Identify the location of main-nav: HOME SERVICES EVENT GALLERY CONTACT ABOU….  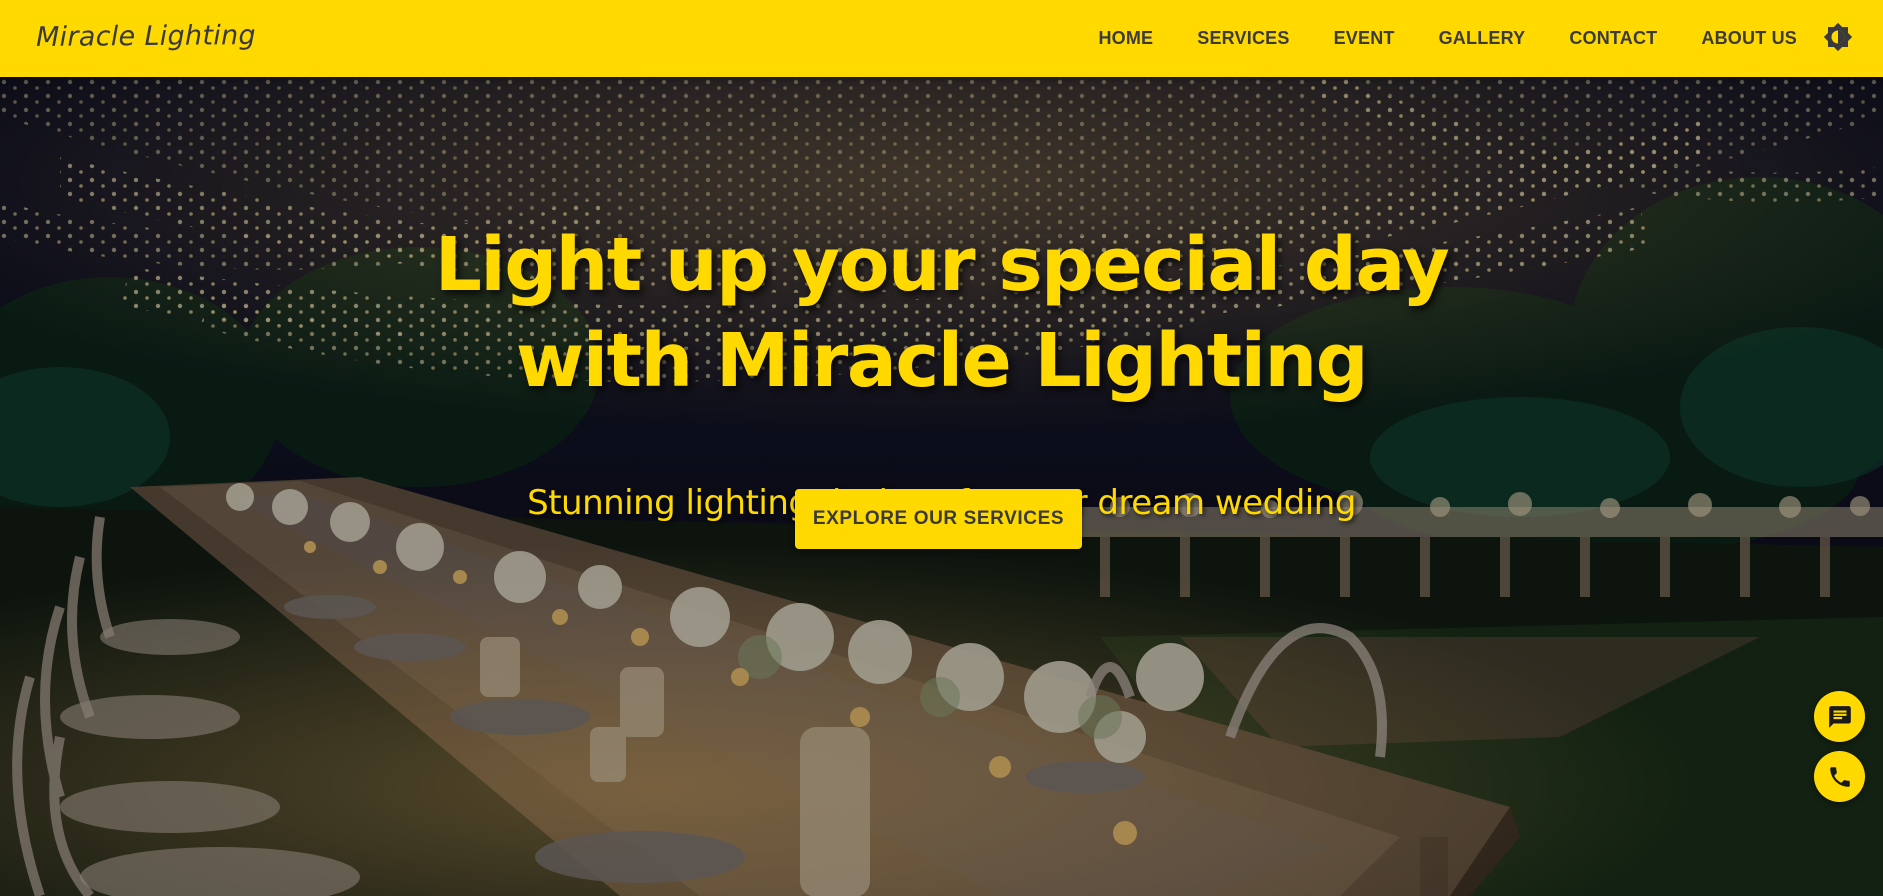
(1447, 38).